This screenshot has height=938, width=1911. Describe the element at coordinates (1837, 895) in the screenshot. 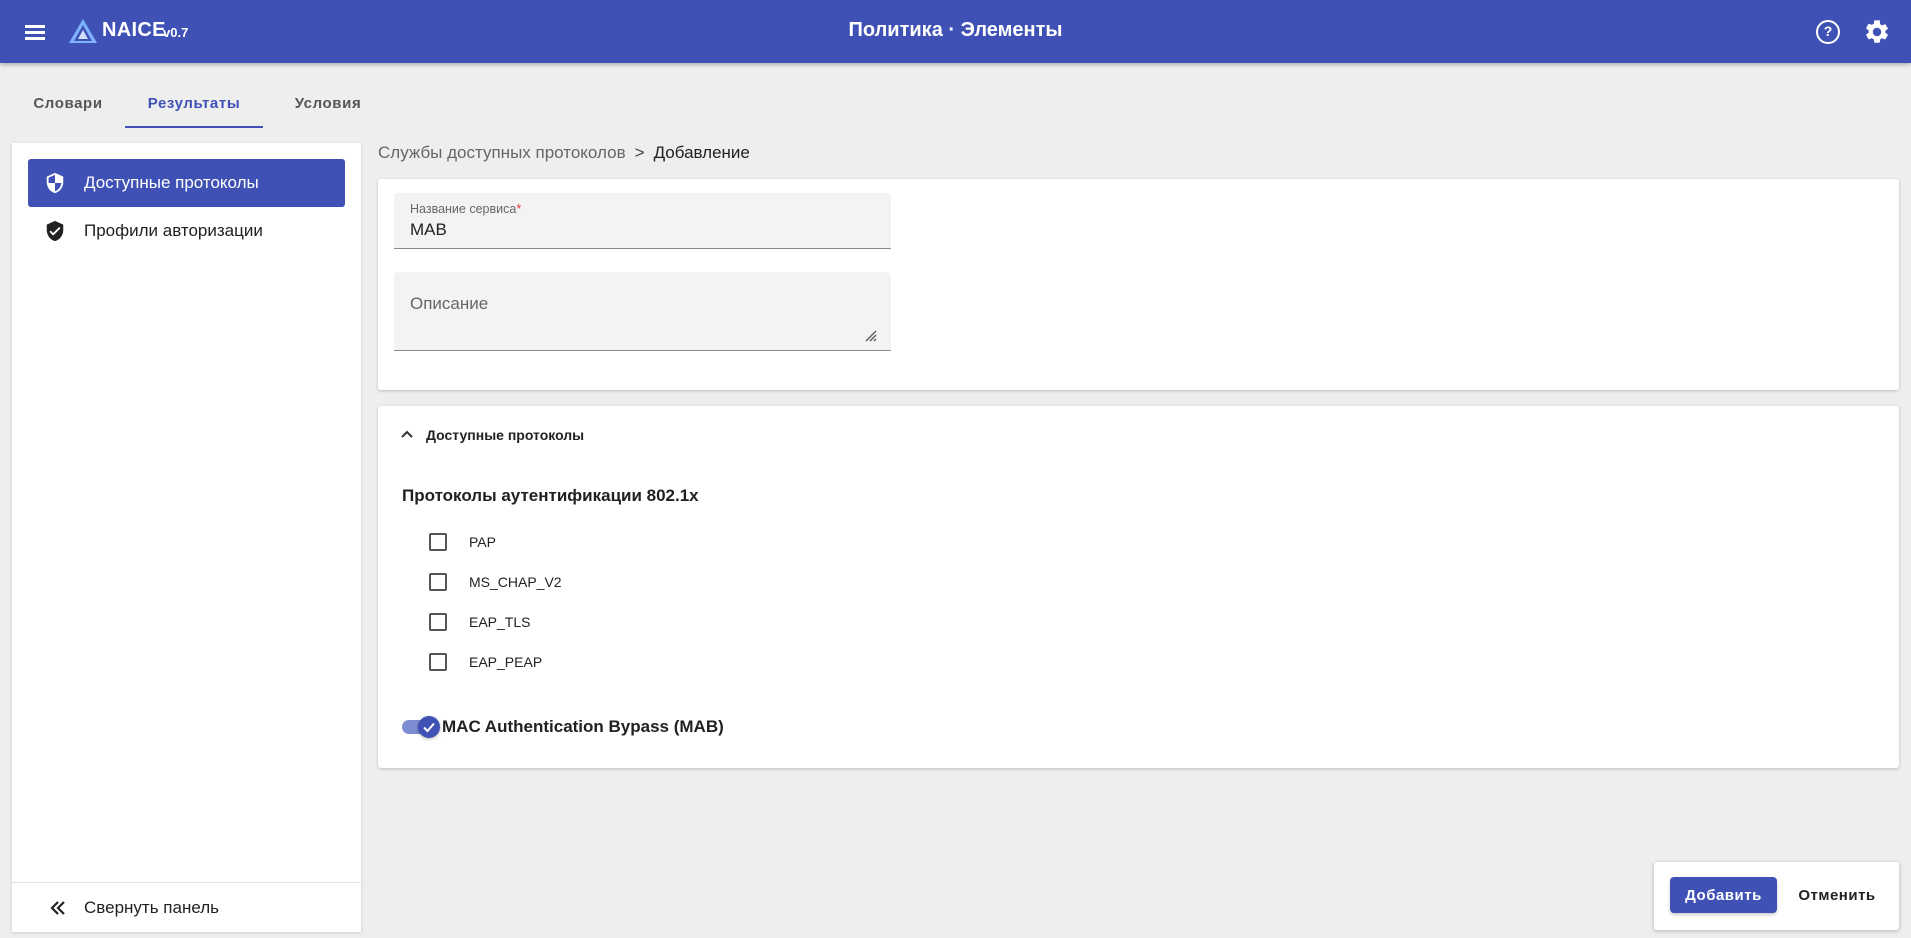

I see `cancel-button: Отменить` at that location.